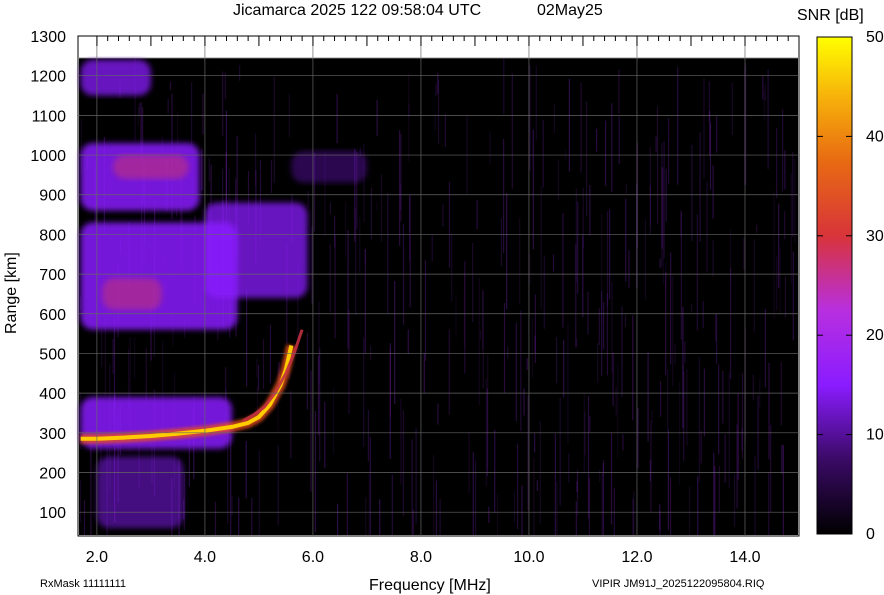  Describe the element at coordinates (834, 285) in the screenshot. I see `colorbar-gradient` at that location.